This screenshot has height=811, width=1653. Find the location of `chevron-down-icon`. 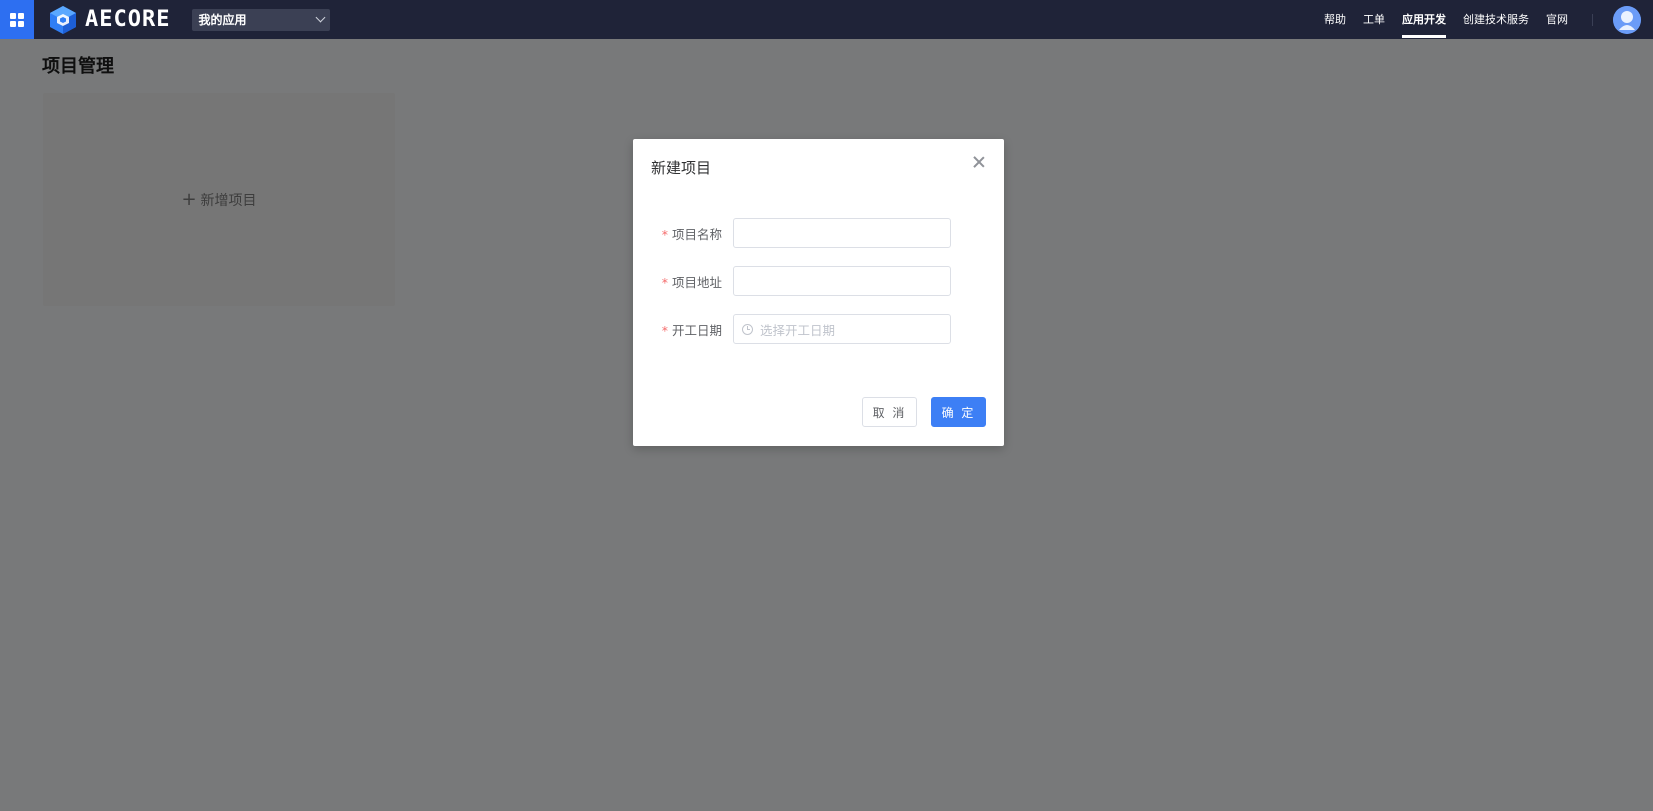

chevron-down-icon is located at coordinates (321, 17).